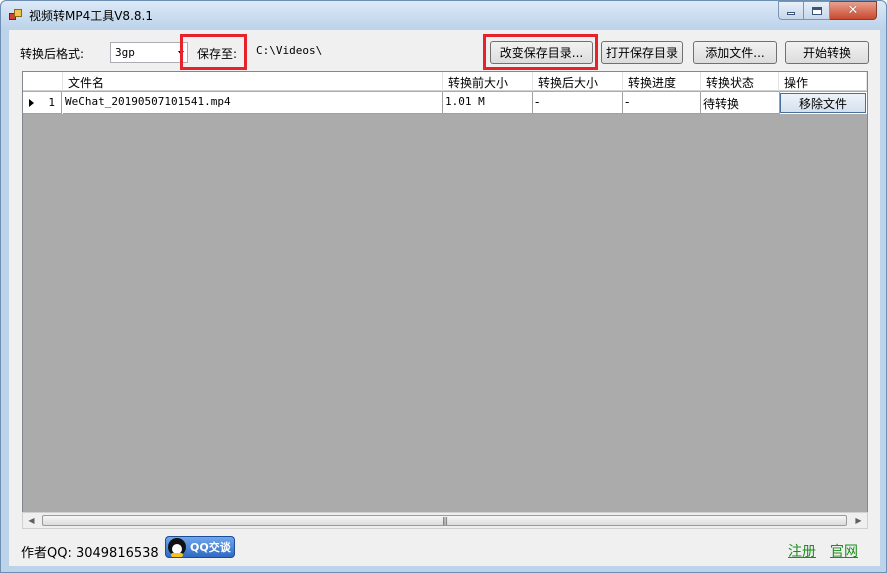 Image resolution: width=887 pixels, height=573 pixels. What do you see at coordinates (740, 103) in the screenshot?
I see `cell-status: 待转换` at bounding box center [740, 103].